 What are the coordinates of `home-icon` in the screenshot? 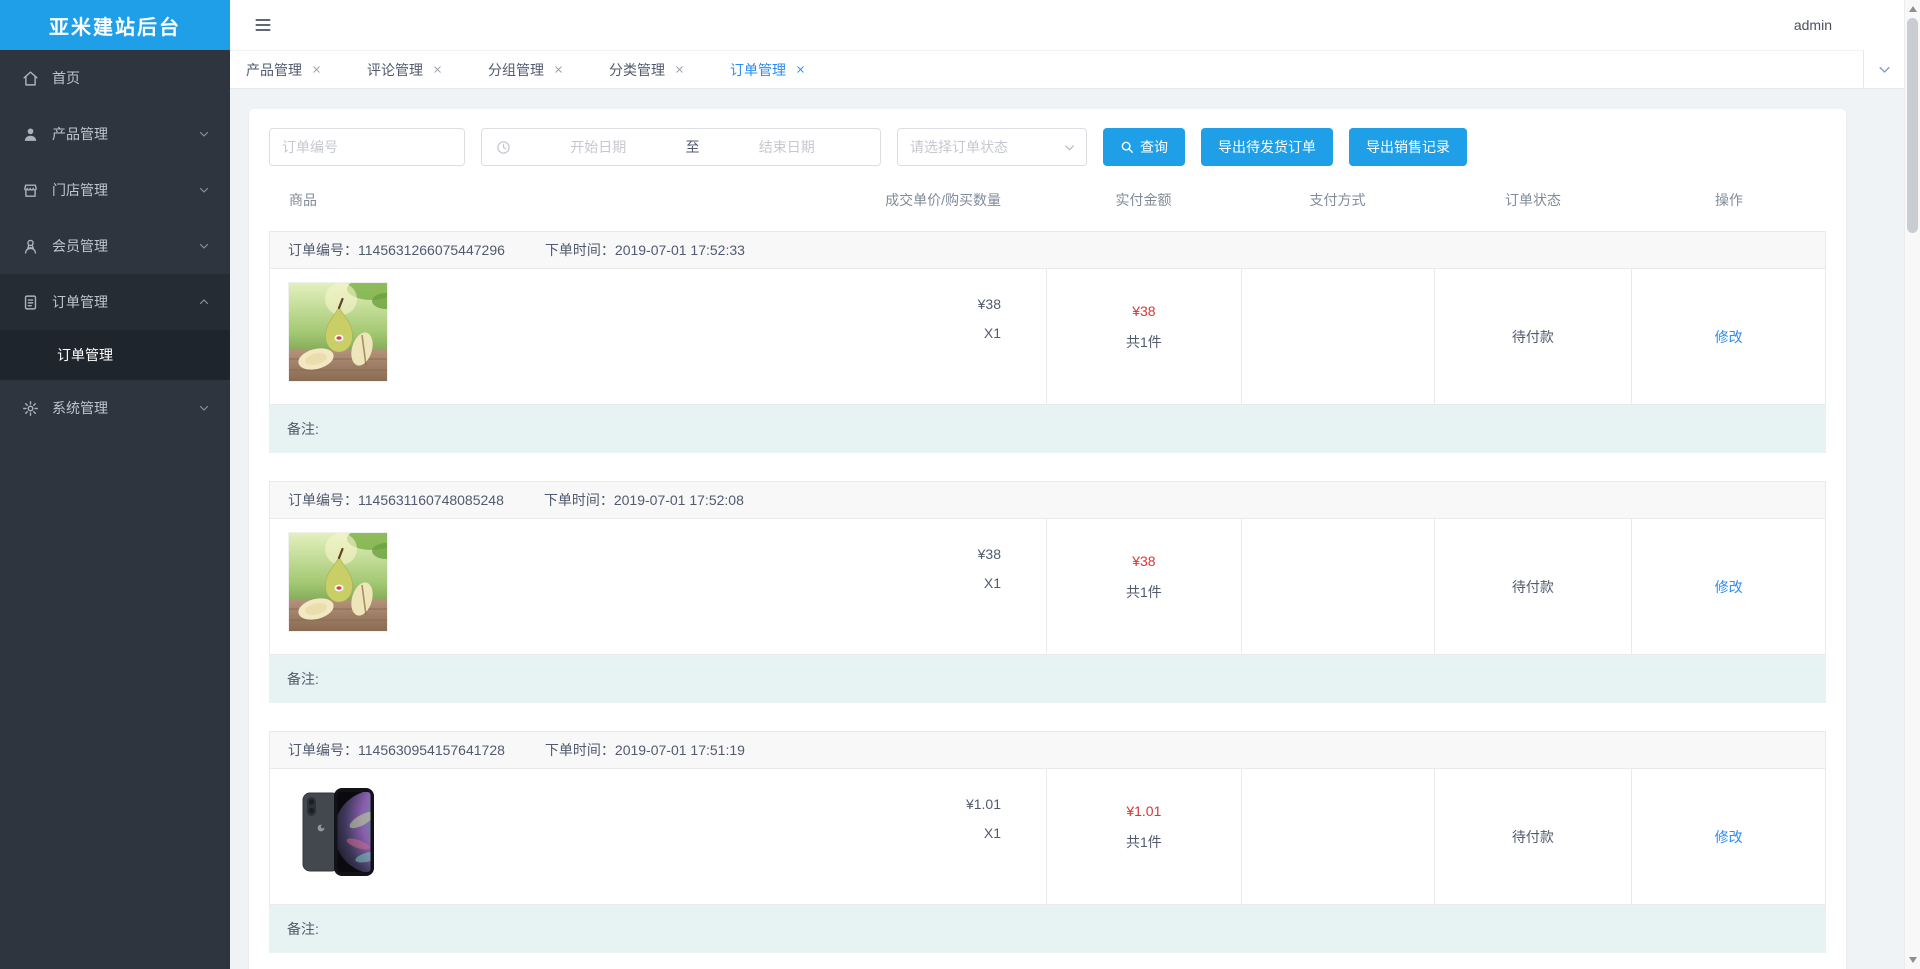 It's located at (30, 78).